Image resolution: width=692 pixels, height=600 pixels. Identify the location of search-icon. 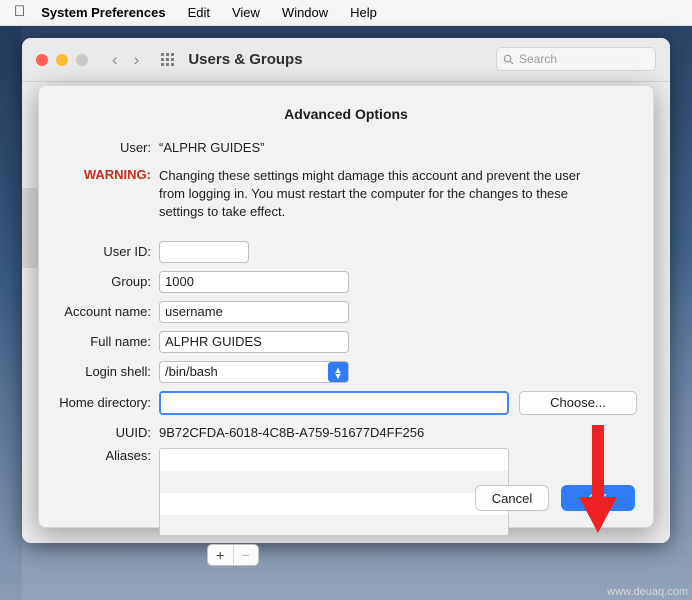
(508, 59).